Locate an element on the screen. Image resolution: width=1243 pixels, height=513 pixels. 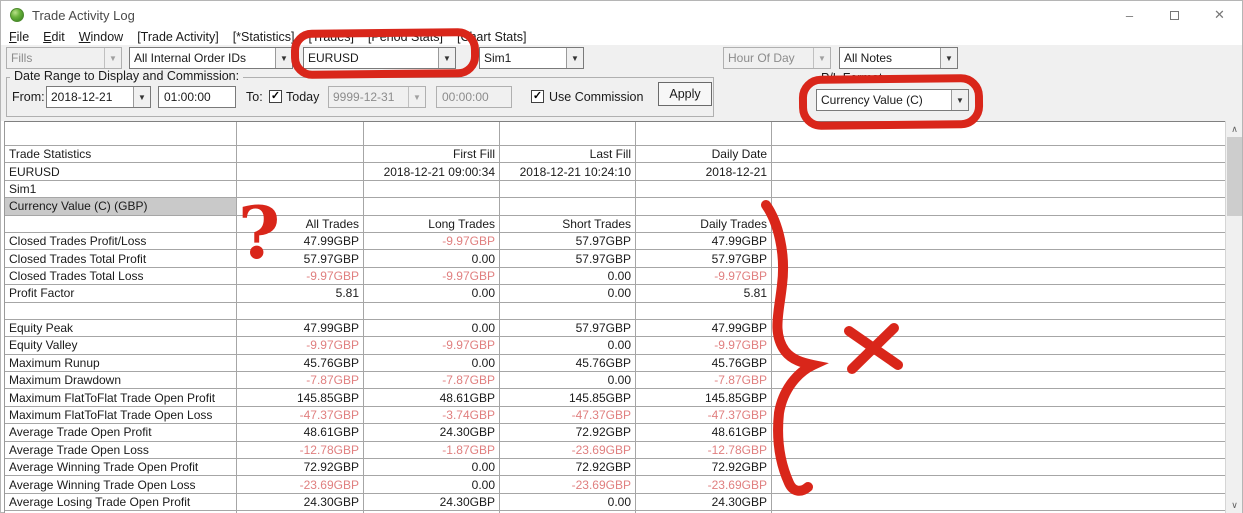
table-row: Sim1 is located at coordinates (616, 189).